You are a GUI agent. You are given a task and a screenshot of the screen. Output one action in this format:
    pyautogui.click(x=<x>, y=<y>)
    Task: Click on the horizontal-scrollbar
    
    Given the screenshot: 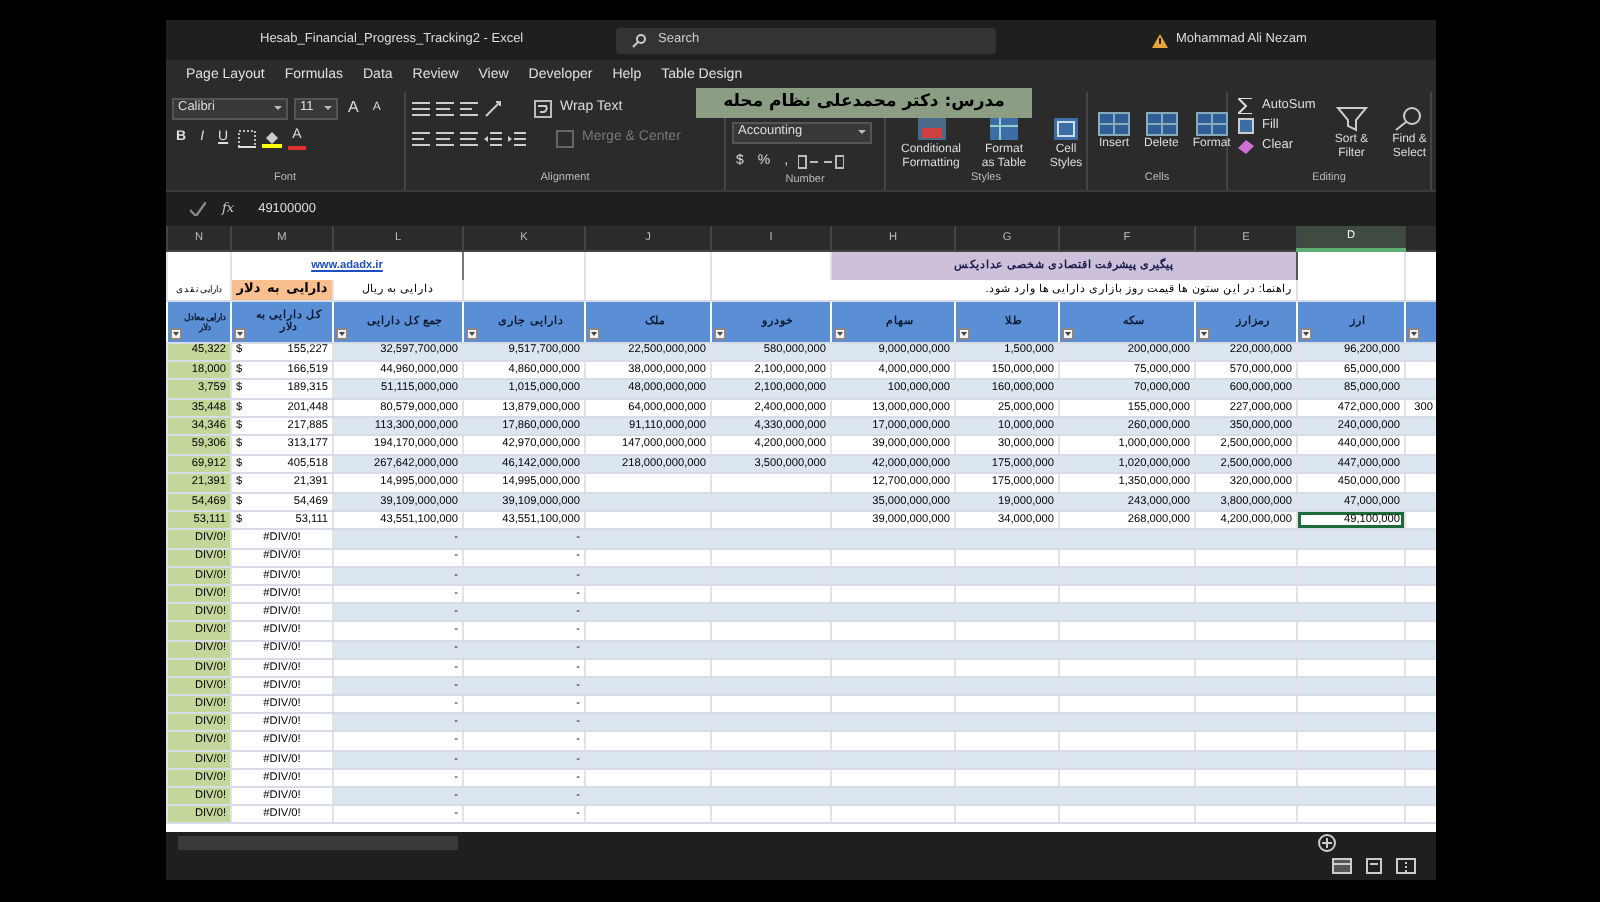 What is the action you would take?
    pyautogui.click(x=318, y=842)
    